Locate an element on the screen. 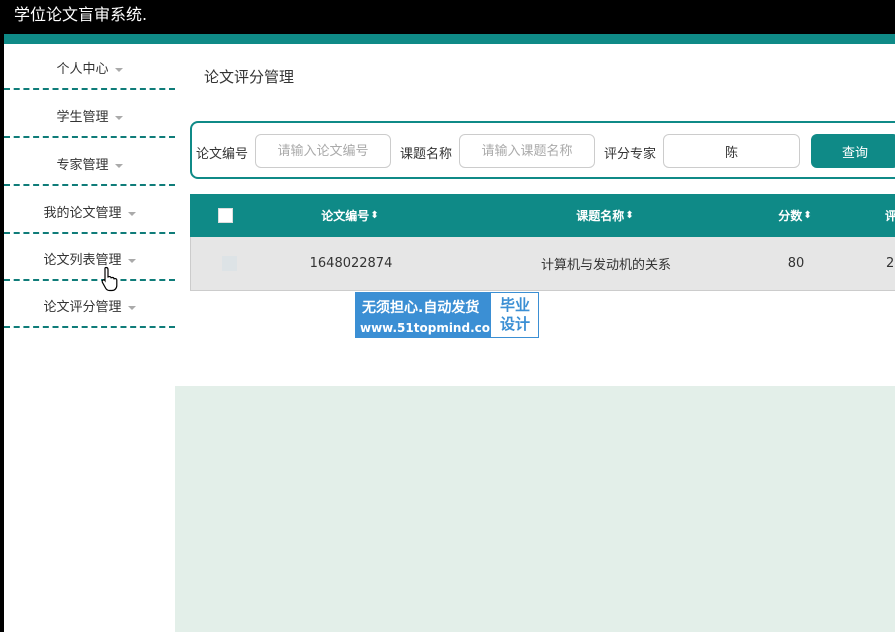 The image size is (895, 632). sidebar-item-label: 学生管理 is located at coordinates (82, 117).